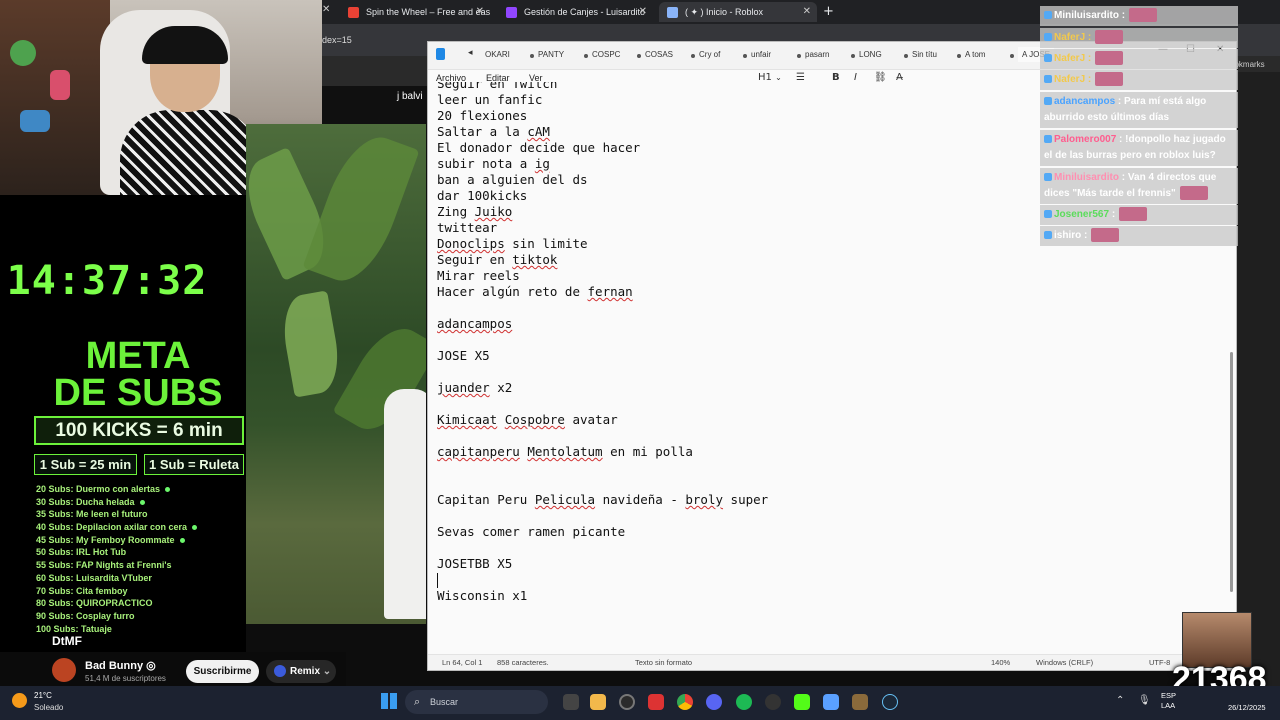  What do you see at coordinates (1064, 662) in the screenshot?
I see `line-ending: Windows (CRLF)` at bounding box center [1064, 662].